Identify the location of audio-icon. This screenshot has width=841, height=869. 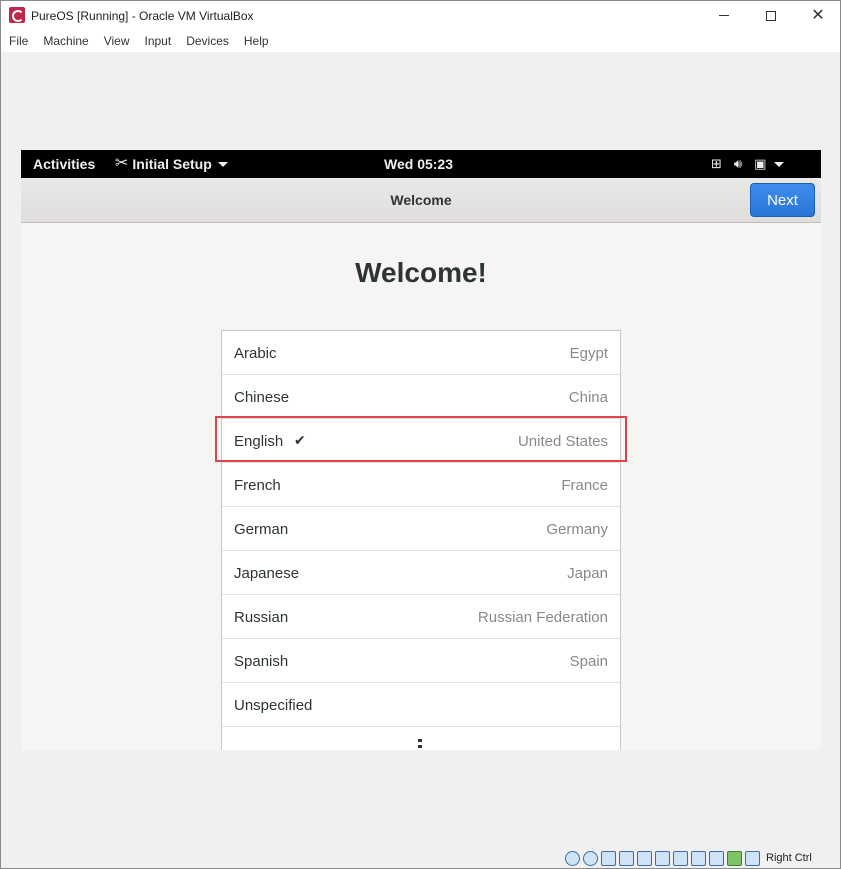
(608, 858).